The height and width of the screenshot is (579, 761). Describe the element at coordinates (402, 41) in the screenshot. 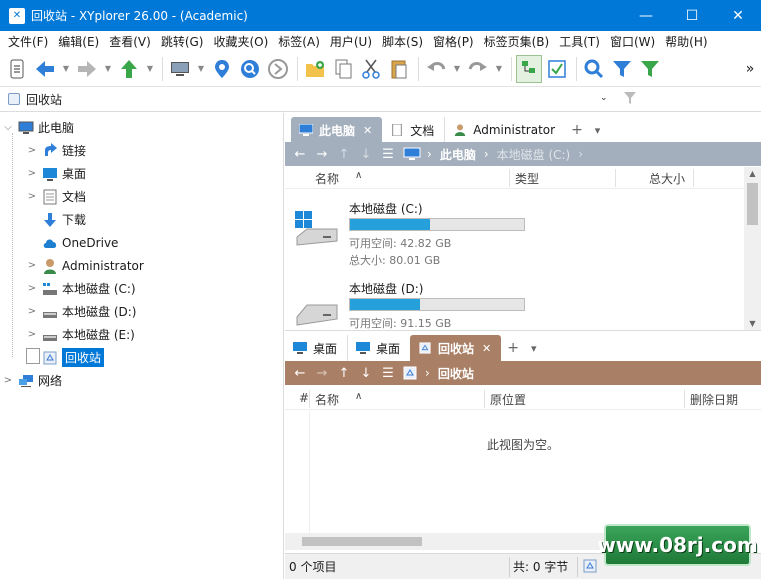

I see `menu-scripting: 脚本(S)` at that location.